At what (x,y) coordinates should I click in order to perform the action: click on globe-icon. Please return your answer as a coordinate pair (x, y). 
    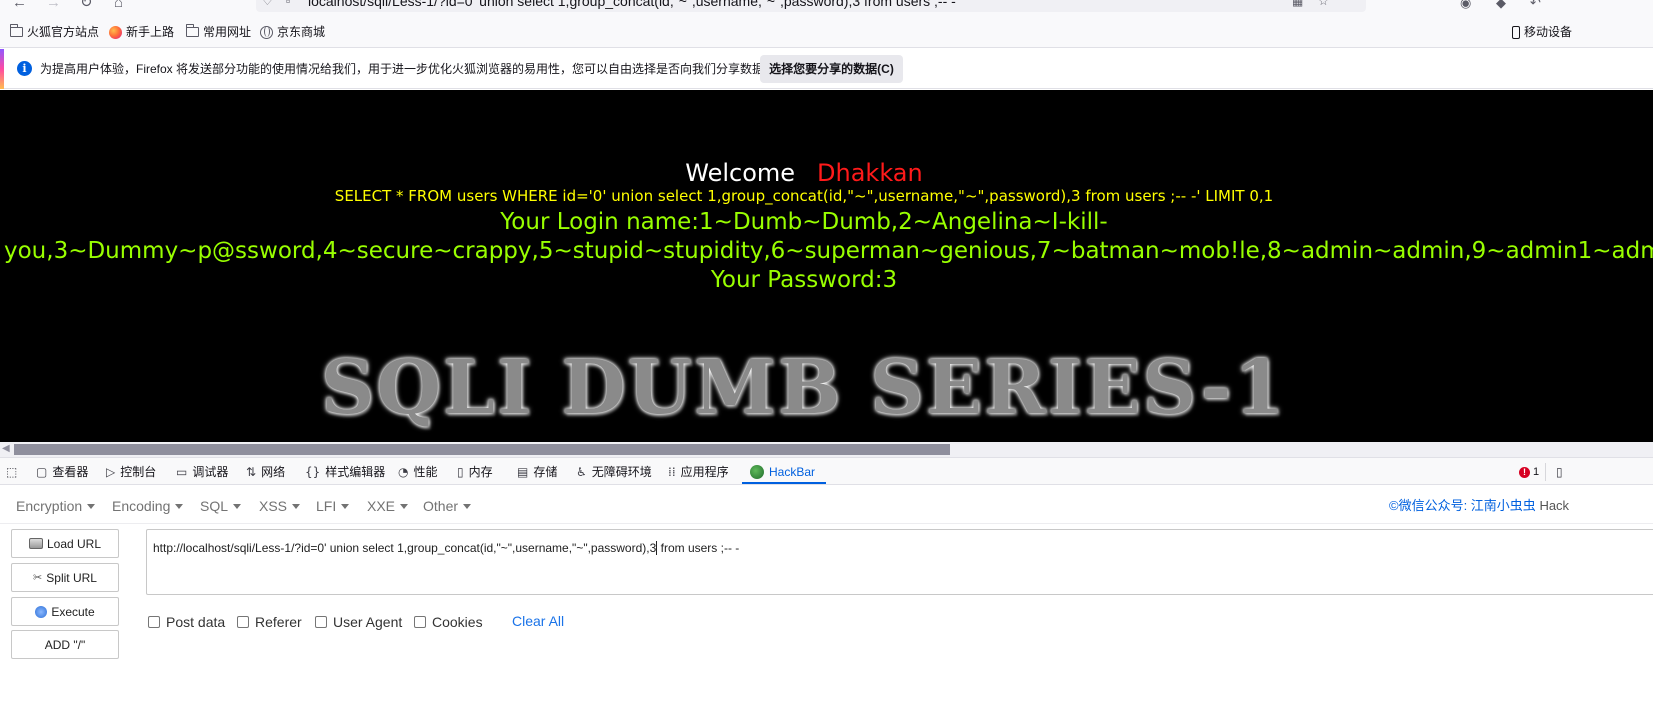
    Looking at the image, I should click on (266, 32).